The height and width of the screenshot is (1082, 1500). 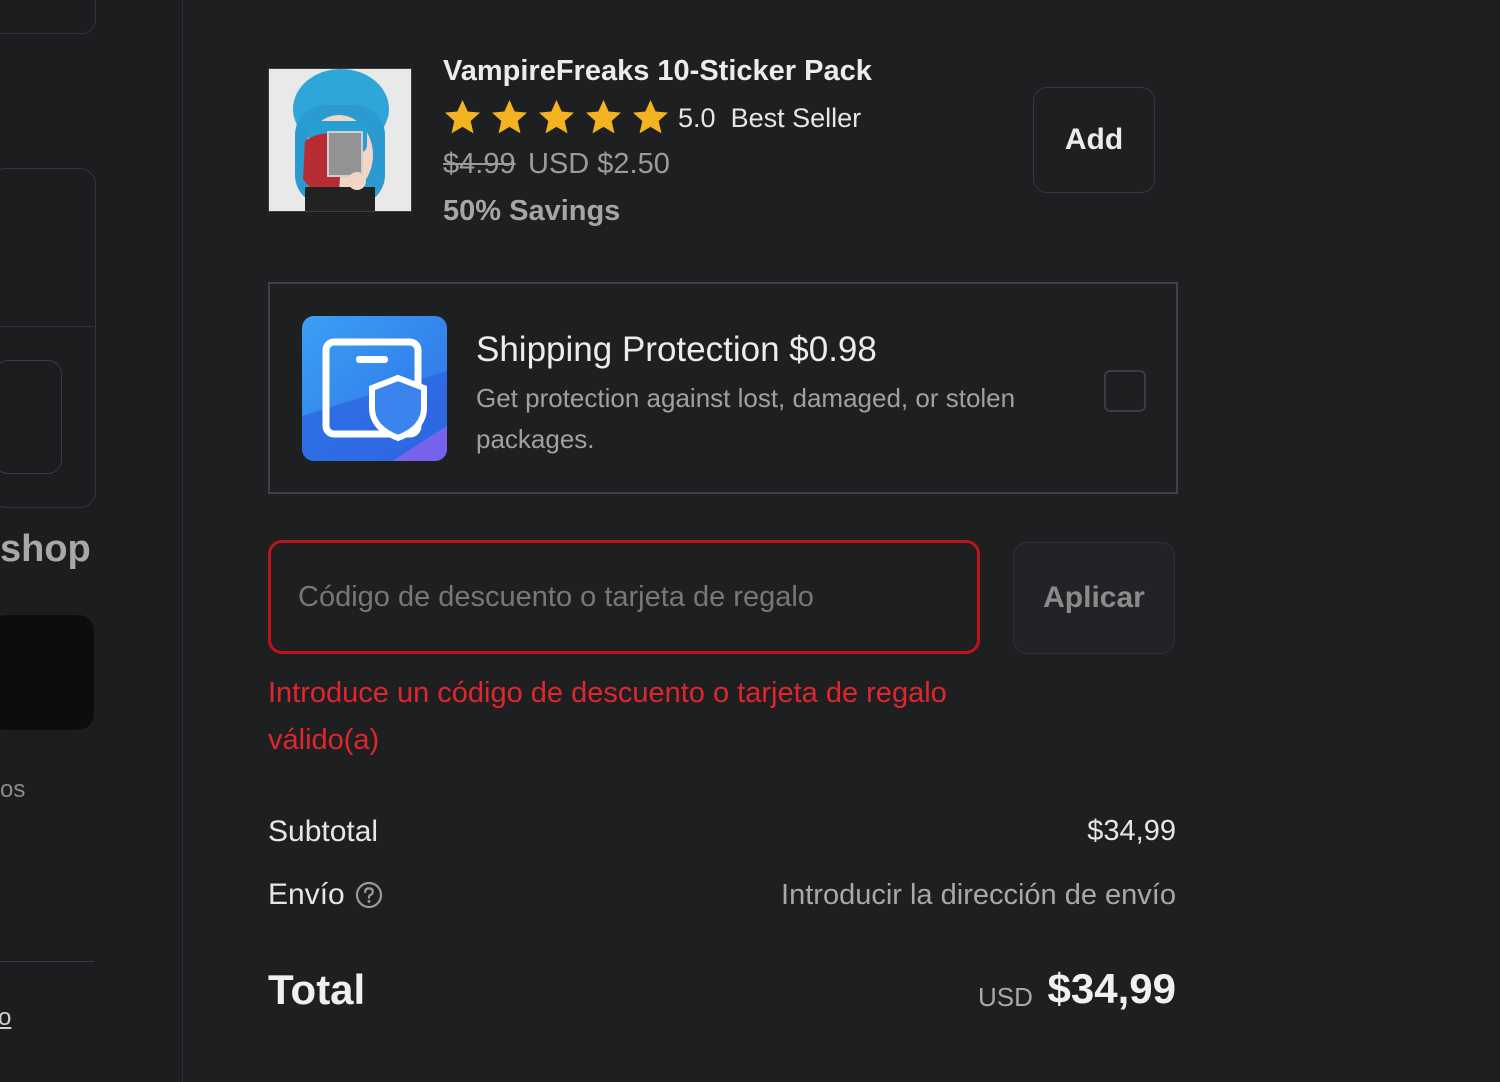 I want to click on total-label: Total, so click(x=317, y=989).